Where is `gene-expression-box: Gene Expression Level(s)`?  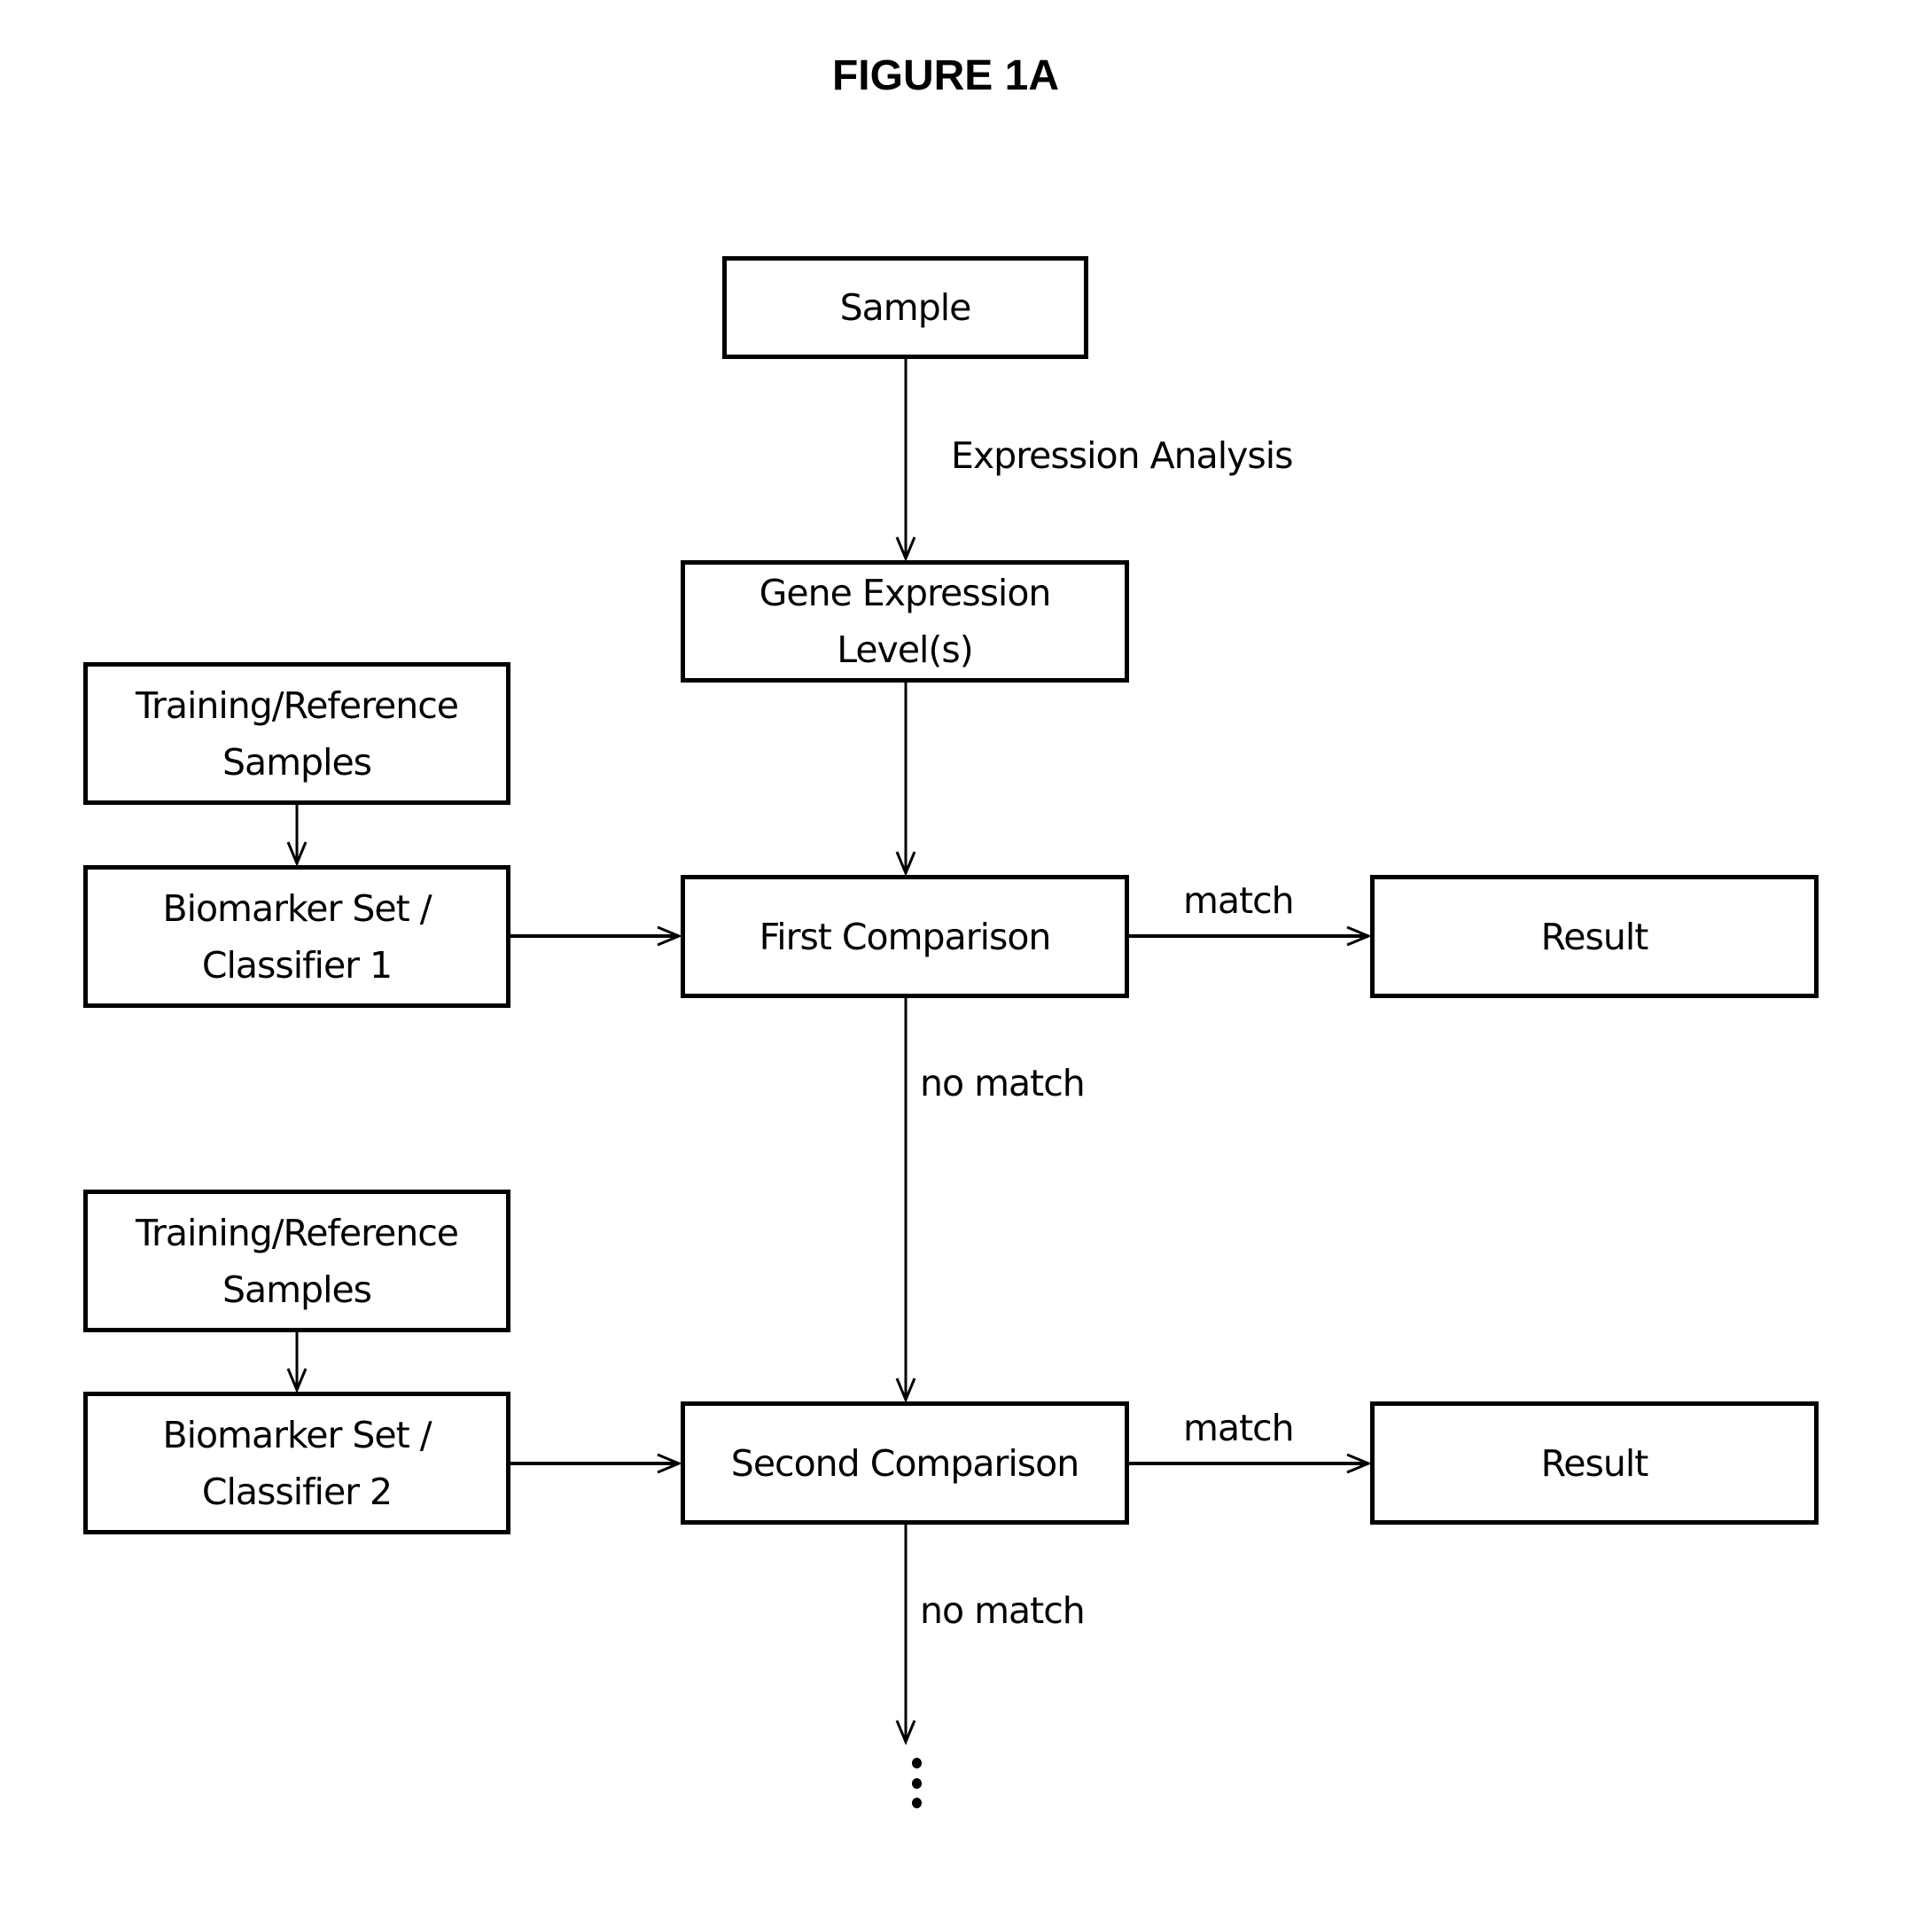 gene-expression-box: Gene Expression Level(s) is located at coordinates (905, 621).